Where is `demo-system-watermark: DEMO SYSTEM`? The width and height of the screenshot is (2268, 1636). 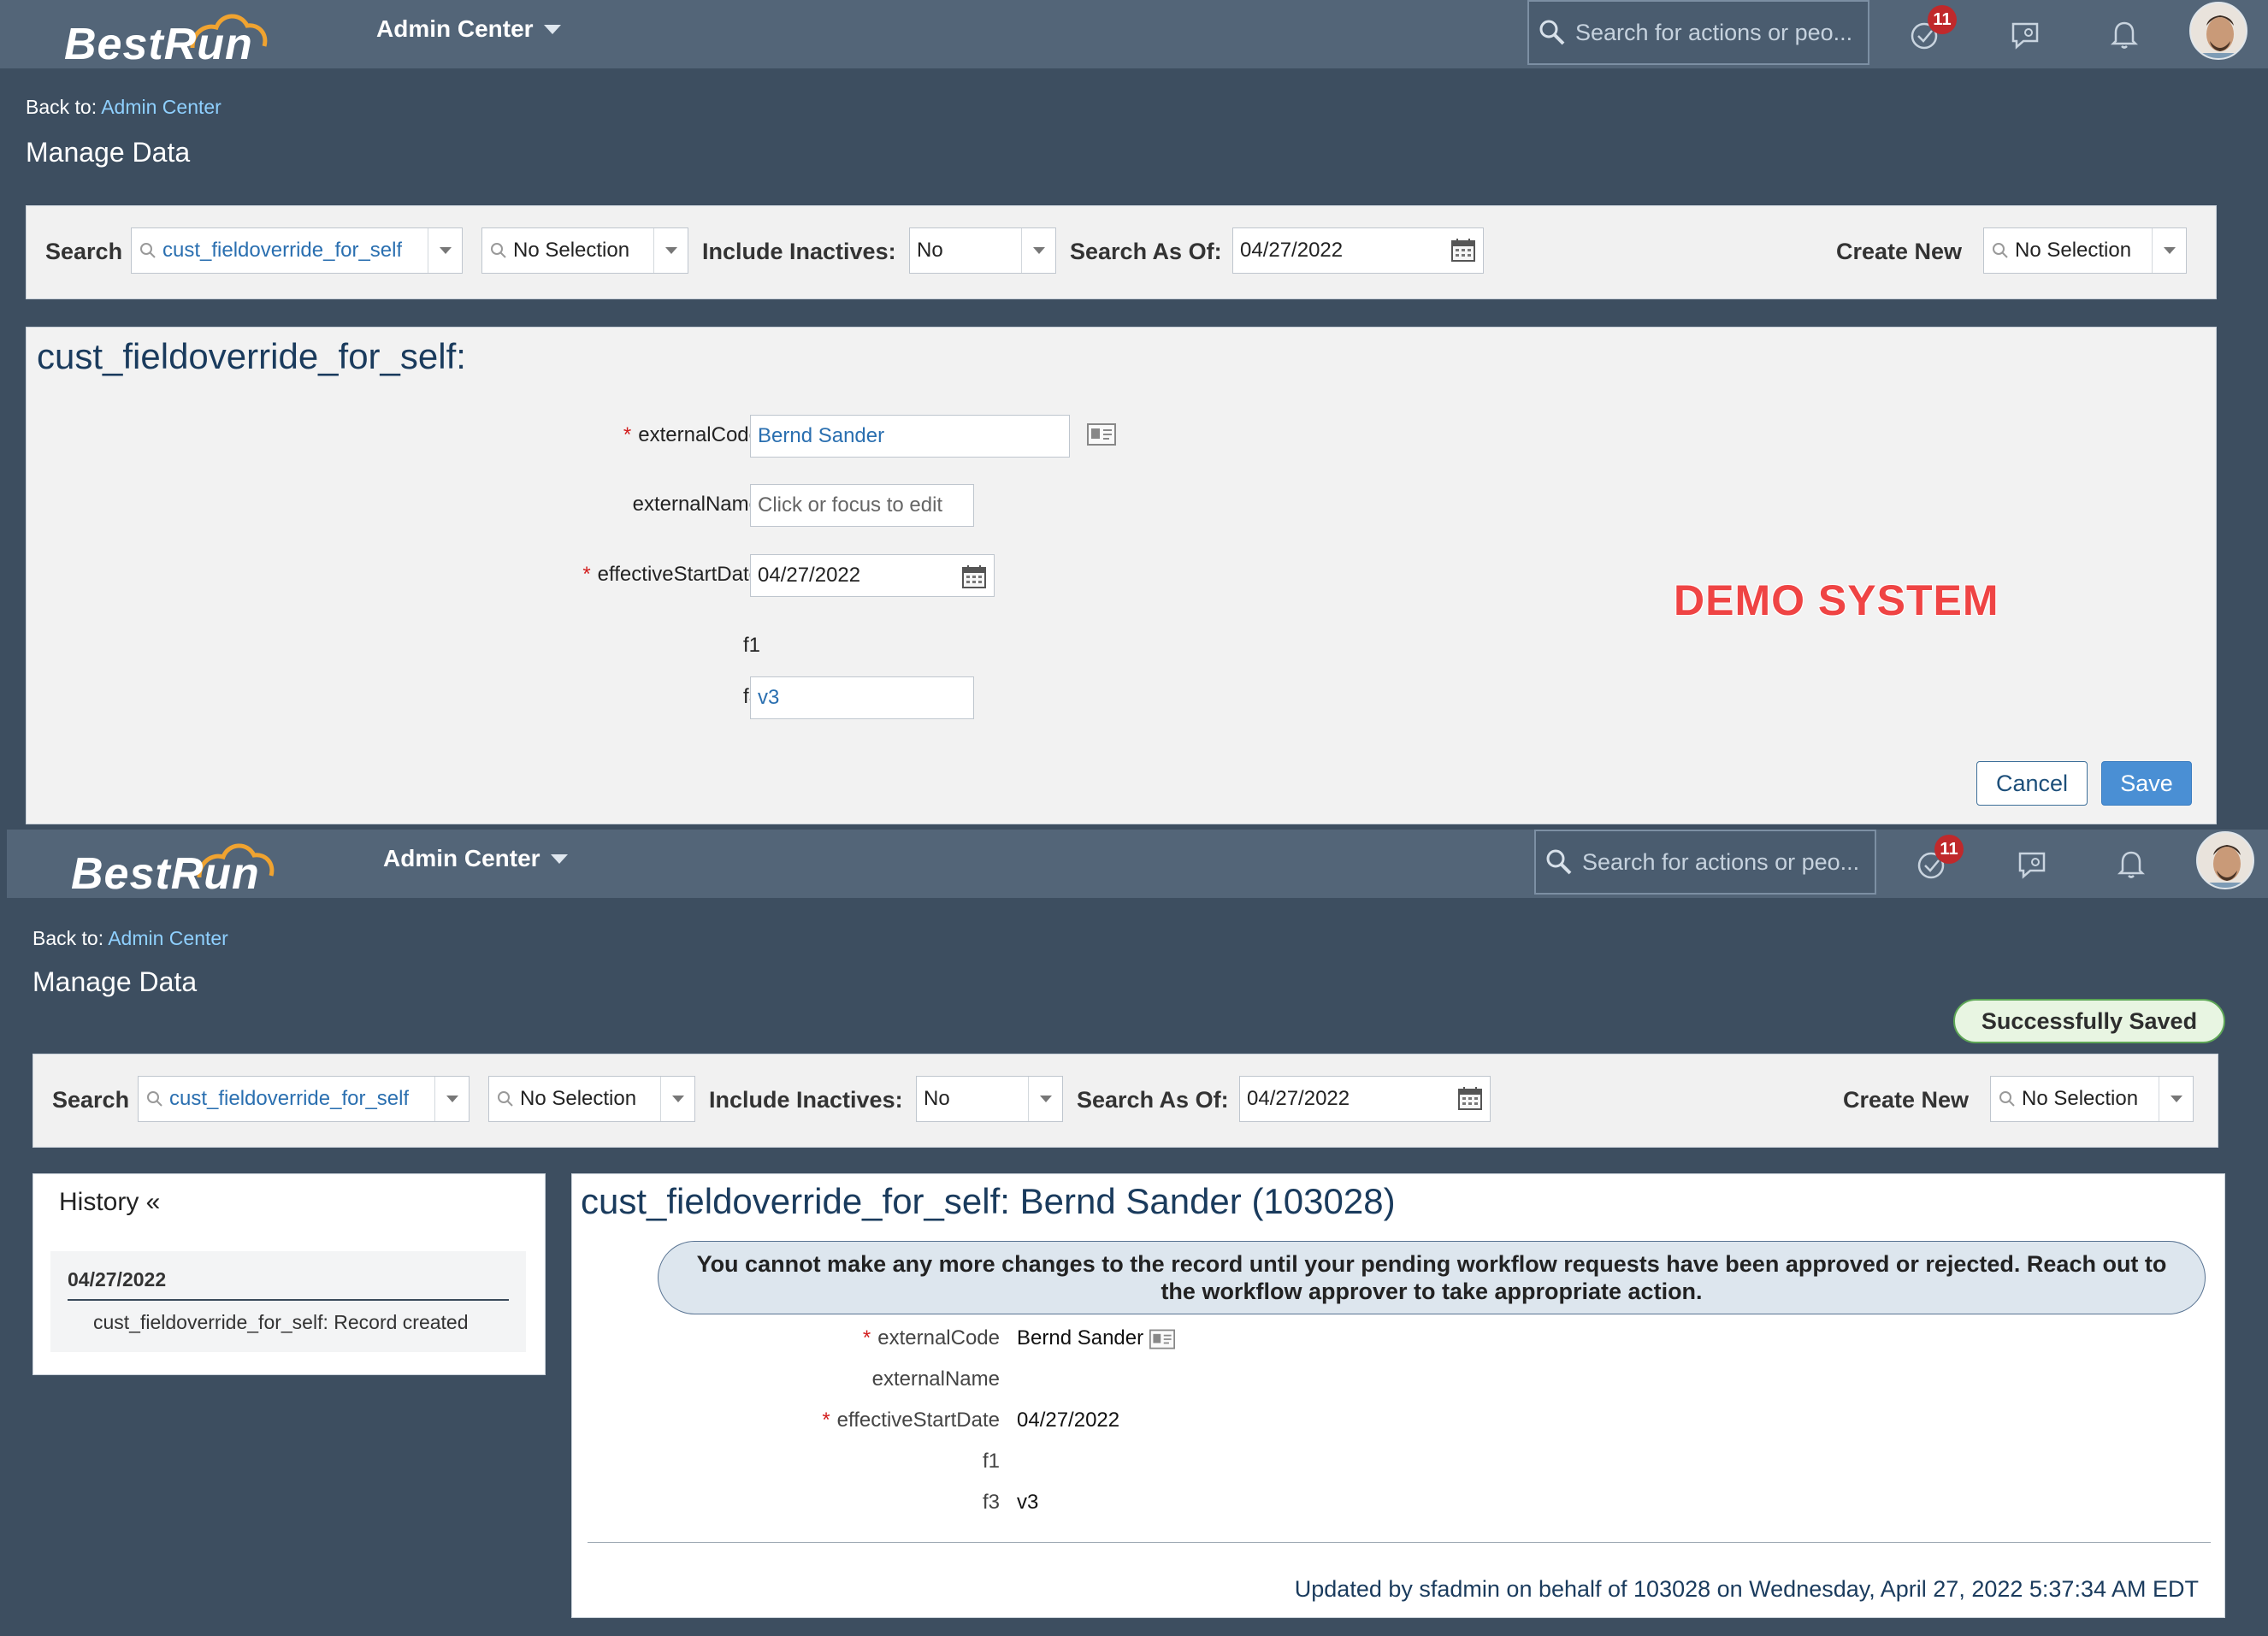
demo-system-watermark: DEMO SYSTEM is located at coordinates (1836, 600).